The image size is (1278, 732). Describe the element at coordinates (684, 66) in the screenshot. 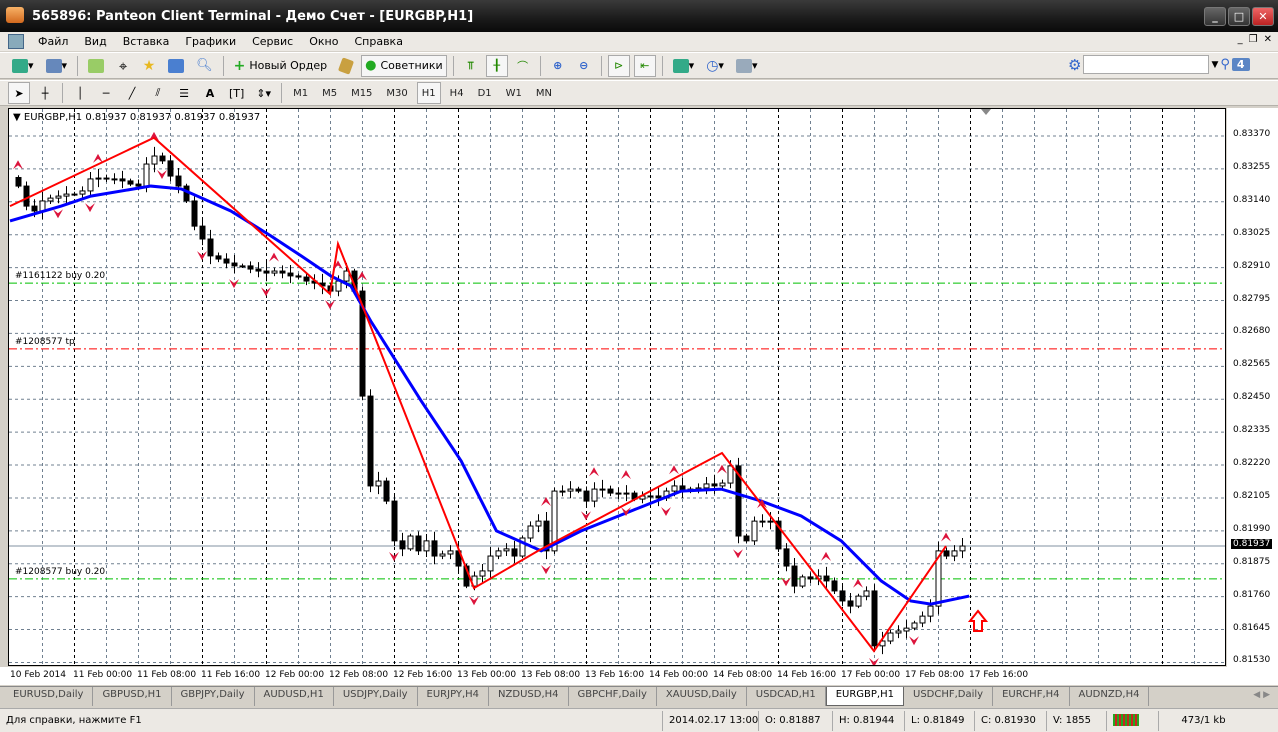

I see `indicators-button: ▾` at that location.